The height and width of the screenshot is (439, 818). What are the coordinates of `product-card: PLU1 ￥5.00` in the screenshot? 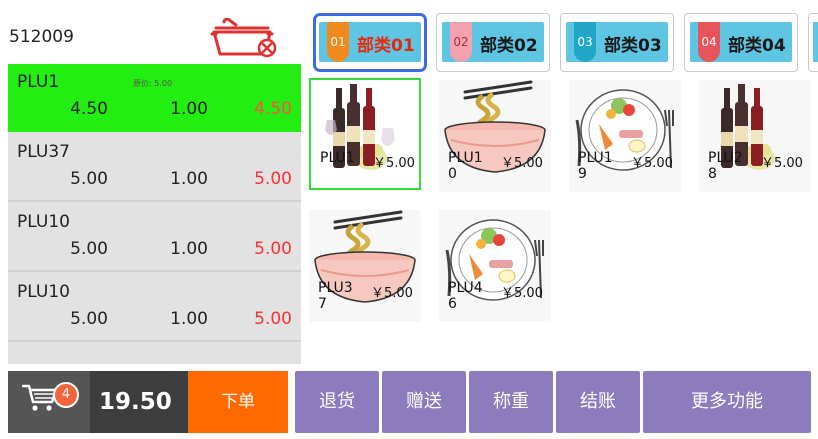 It's located at (365, 134).